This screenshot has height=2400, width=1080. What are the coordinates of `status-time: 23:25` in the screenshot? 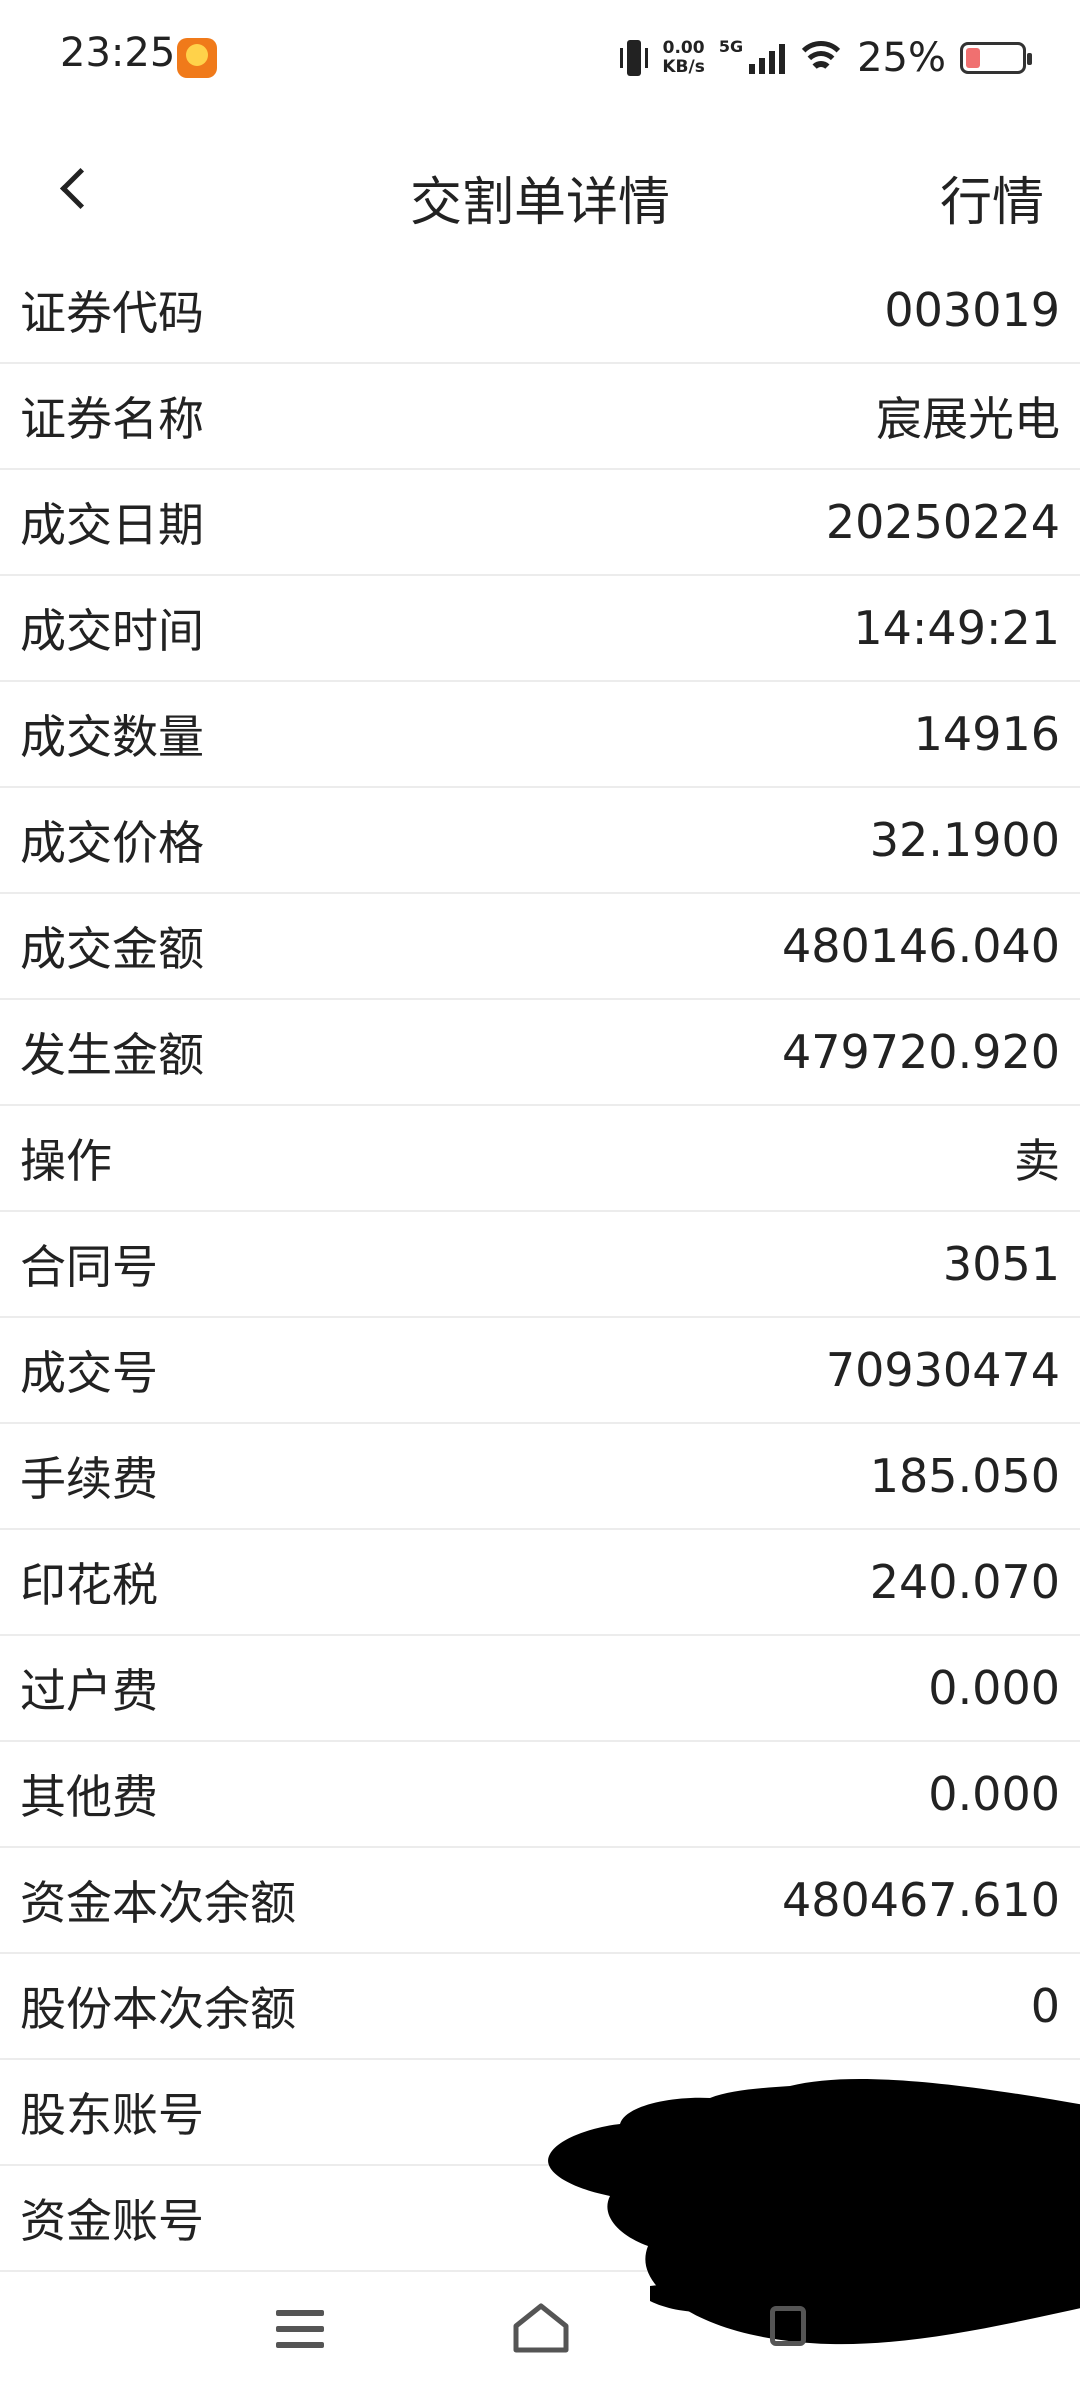 It's located at (118, 53).